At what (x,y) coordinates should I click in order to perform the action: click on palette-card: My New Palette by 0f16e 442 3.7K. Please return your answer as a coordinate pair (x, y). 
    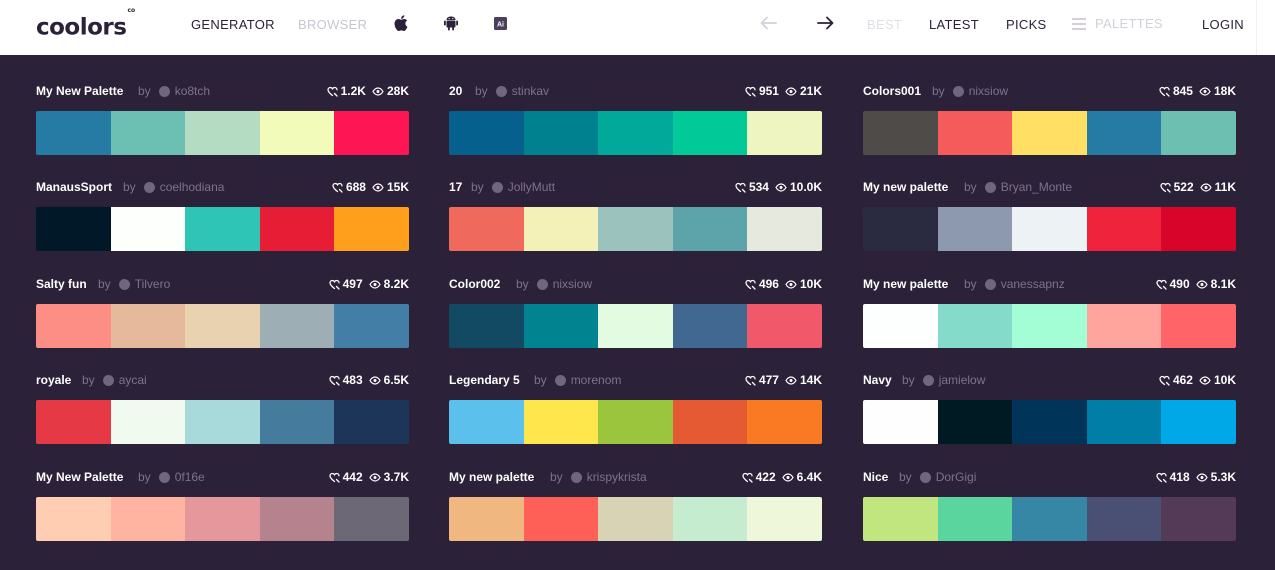
    Looking at the image, I should click on (222, 510).